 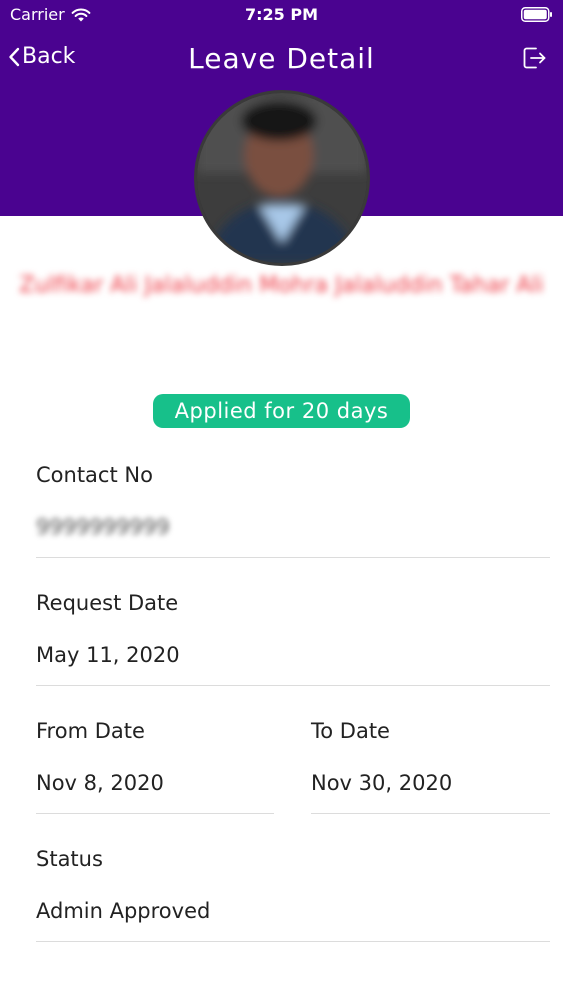 What do you see at coordinates (281, 411) in the screenshot?
I see `leave-days-badge: Applied for 20 days` at bounding box center [281, 411].